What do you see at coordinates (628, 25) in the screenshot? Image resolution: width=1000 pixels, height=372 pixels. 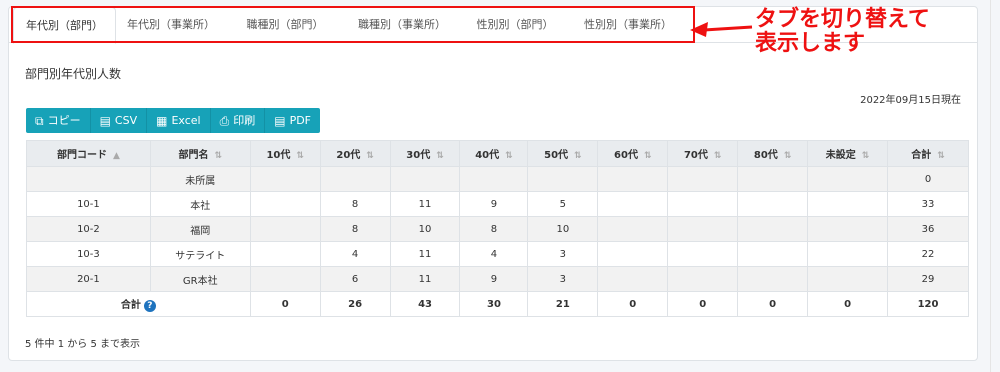 I see `tab-gender-by-office: 性別別（事業所）` at bounding box center [628, 25].